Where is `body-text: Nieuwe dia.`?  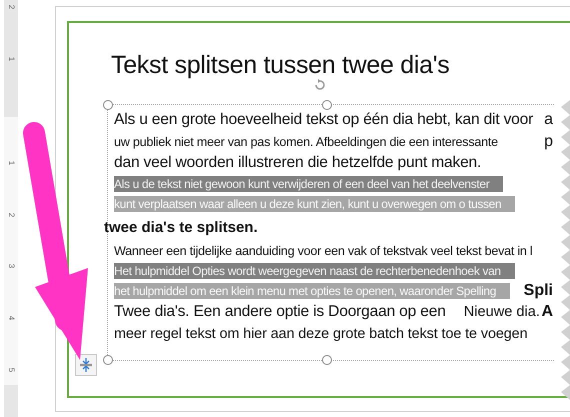
body-text: Nieuwe dia. is located at coordinates (502, 312).